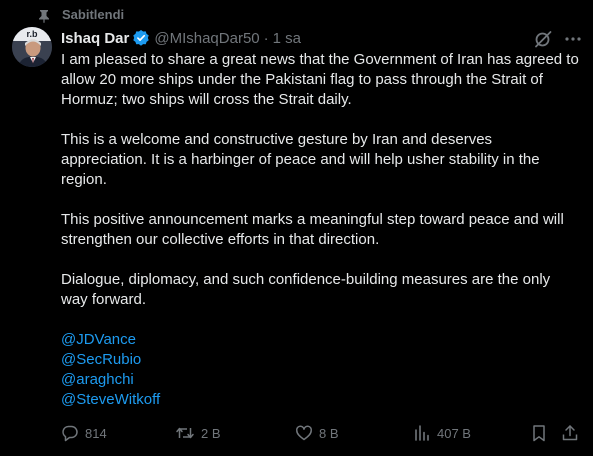 The image size is (593, 456). I want to click on bookmark-button, so click(539, 433).